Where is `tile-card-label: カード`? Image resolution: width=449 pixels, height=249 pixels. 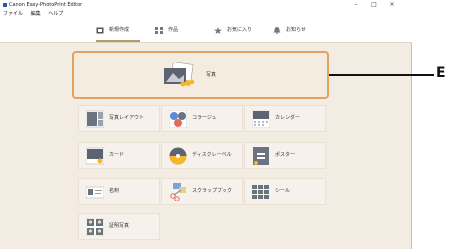
tile-card-label: カード is located at coordinates (117, 155).